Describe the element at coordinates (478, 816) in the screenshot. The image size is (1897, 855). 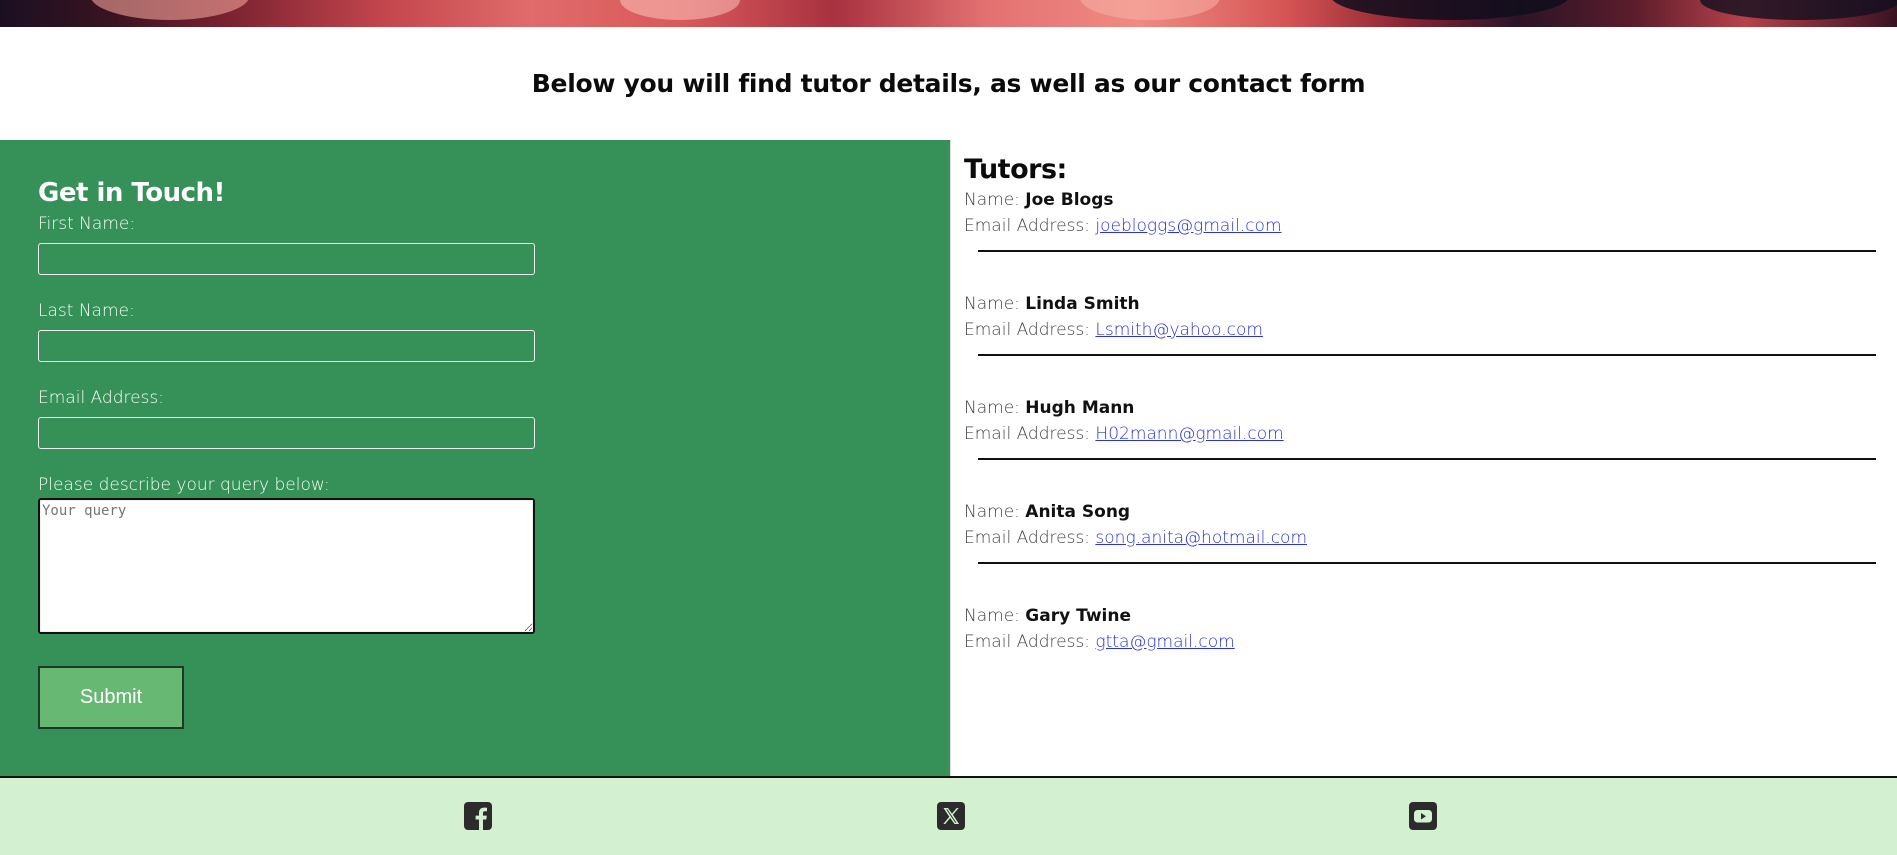
I see `facebook-icon` at that location.